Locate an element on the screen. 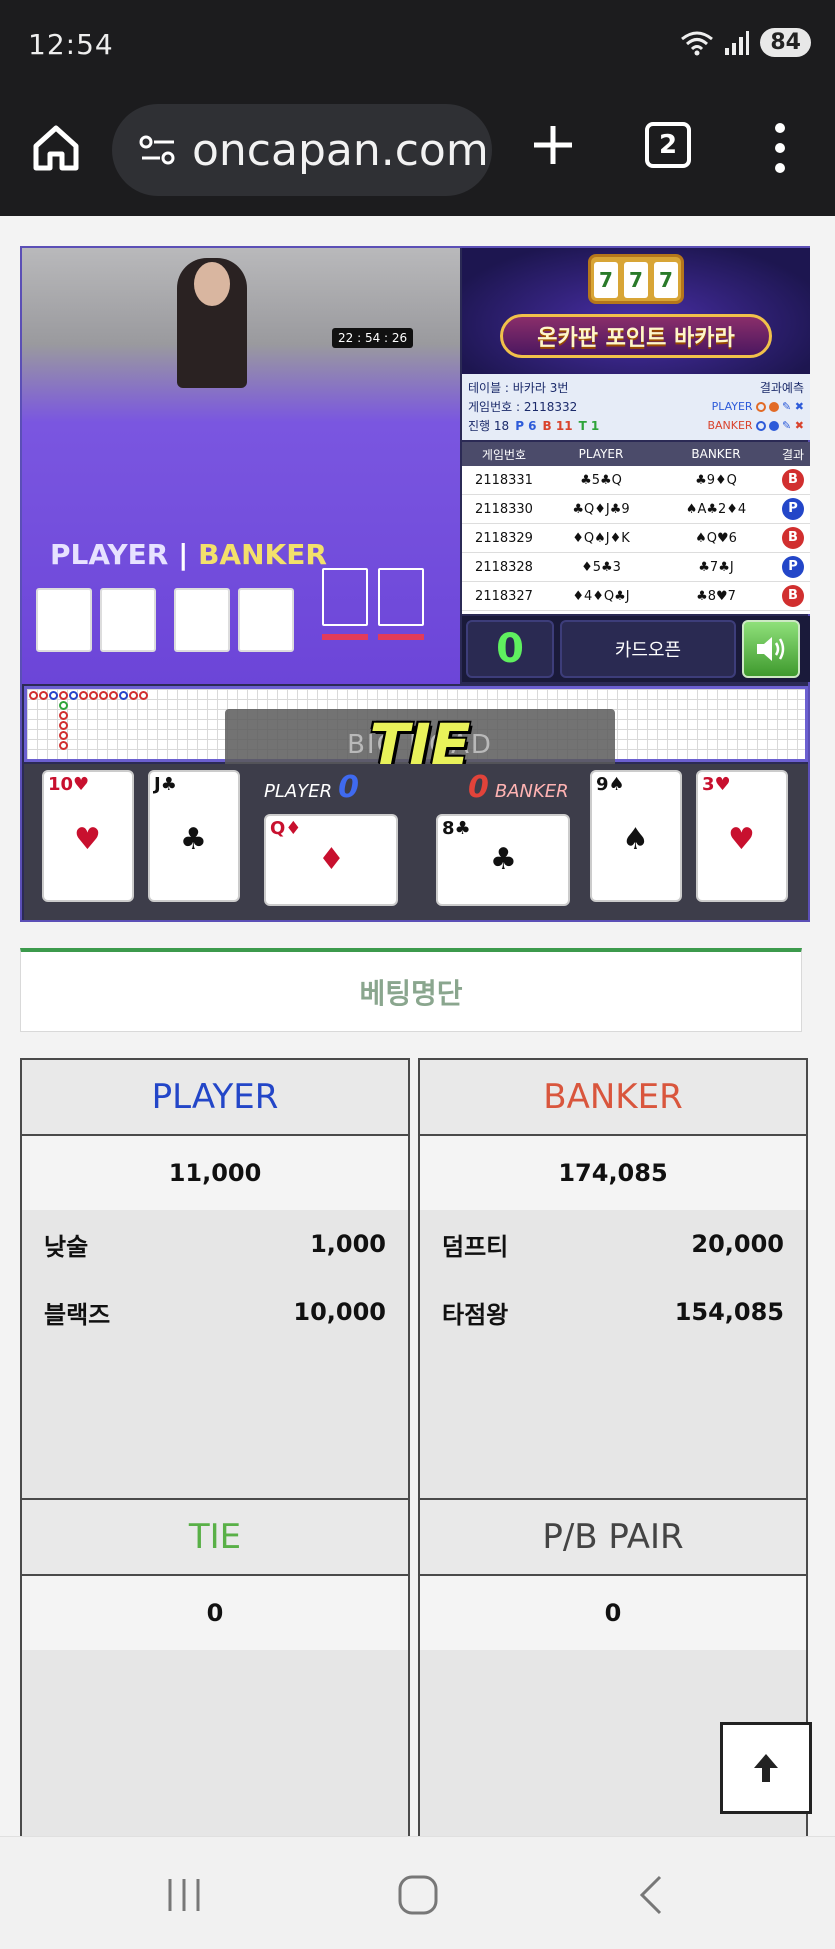 This screenshot has width=835, height=1949. table-name: 테이블 : 바카라 3번 is located at coordinates (518, 388).